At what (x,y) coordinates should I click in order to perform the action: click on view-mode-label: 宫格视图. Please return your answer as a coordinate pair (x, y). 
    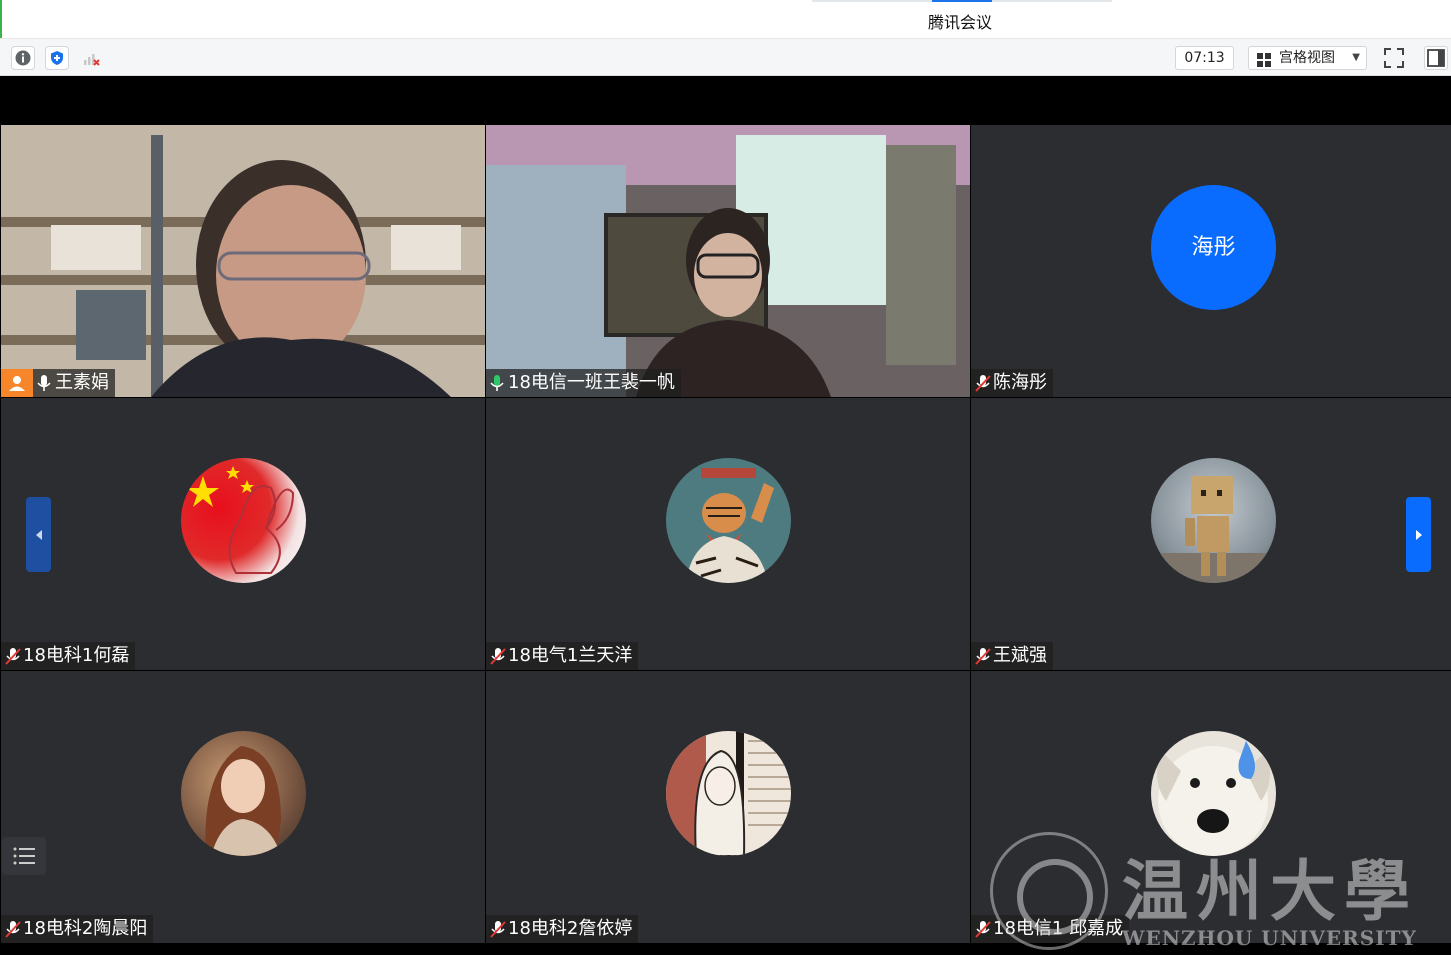
    Looking at the image, I should click on (1307, 58).